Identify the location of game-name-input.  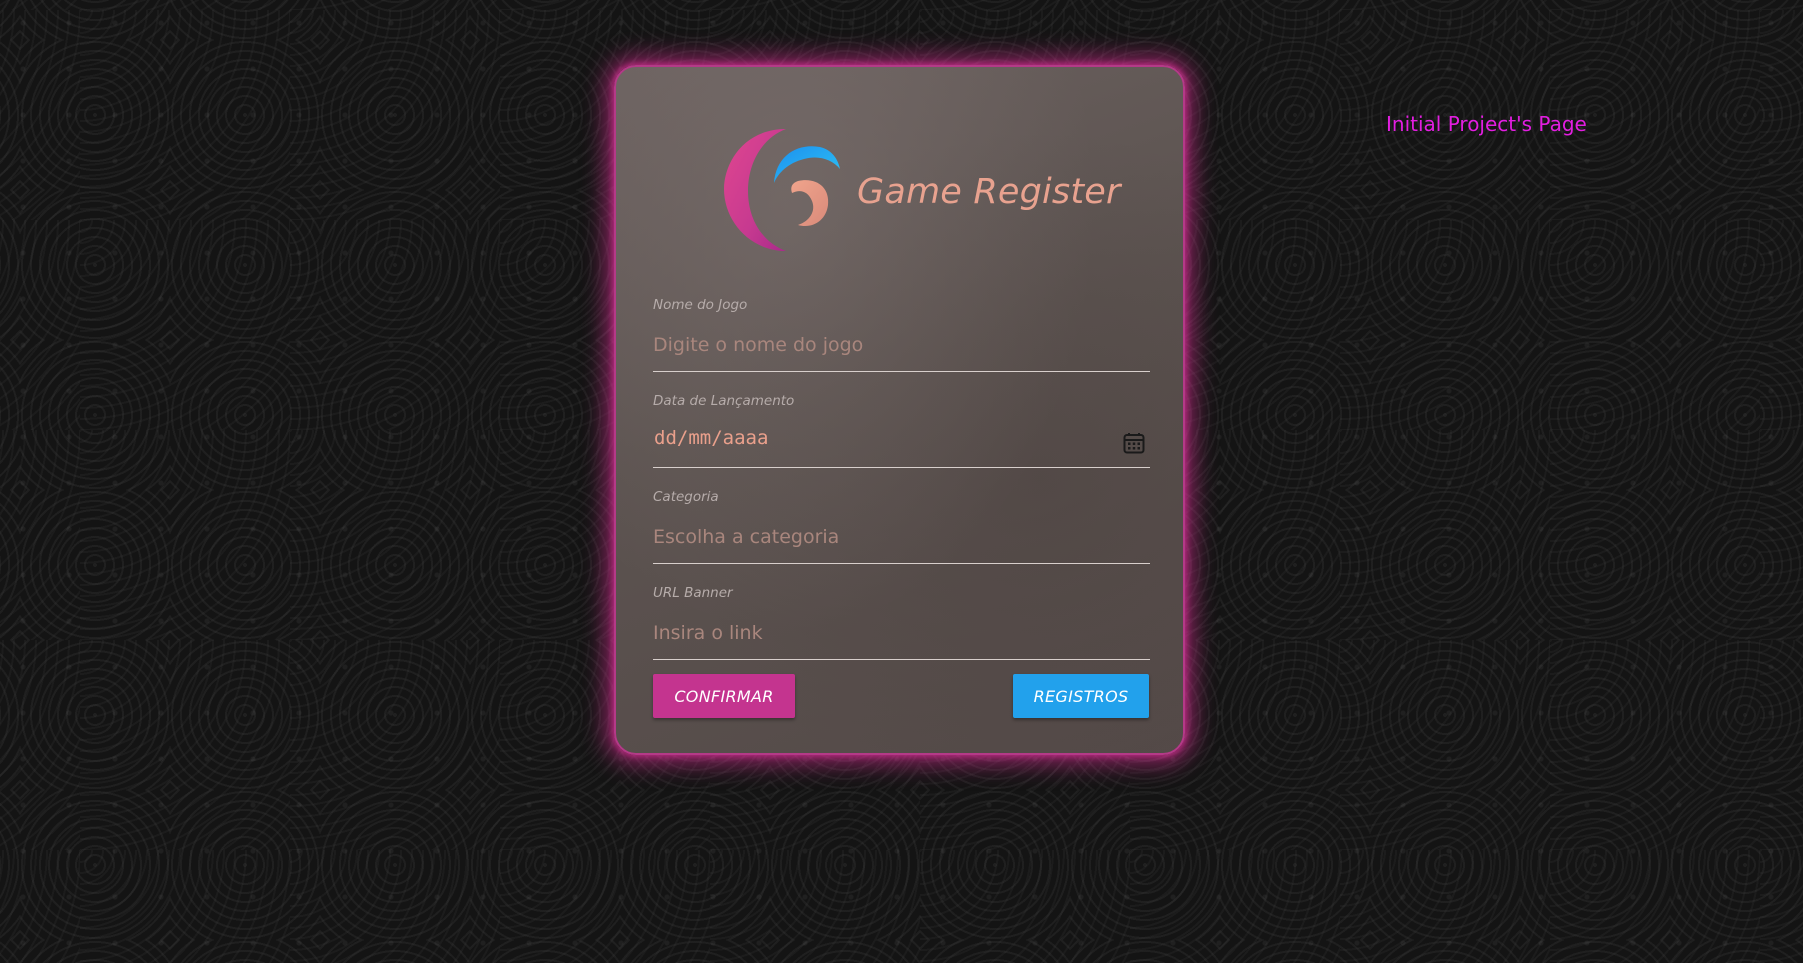
(901, 345).